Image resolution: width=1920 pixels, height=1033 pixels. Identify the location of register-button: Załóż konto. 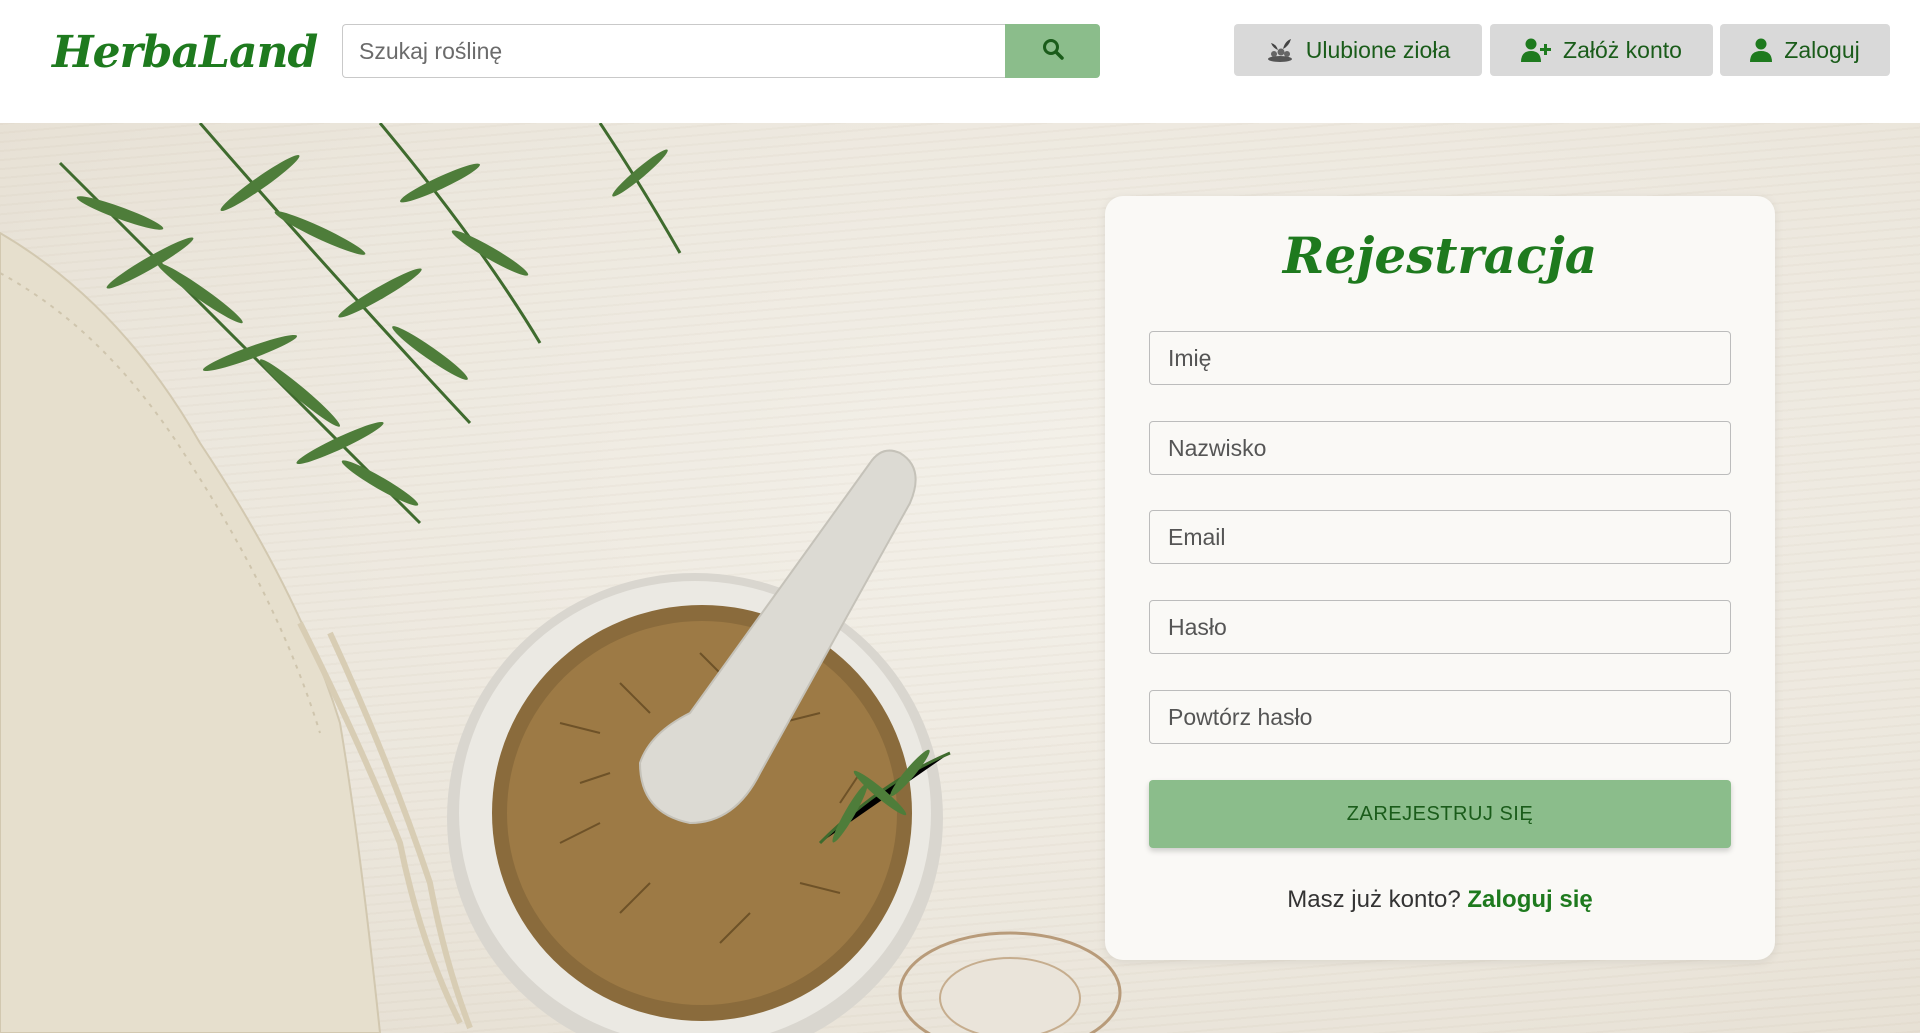
(1601, 50).